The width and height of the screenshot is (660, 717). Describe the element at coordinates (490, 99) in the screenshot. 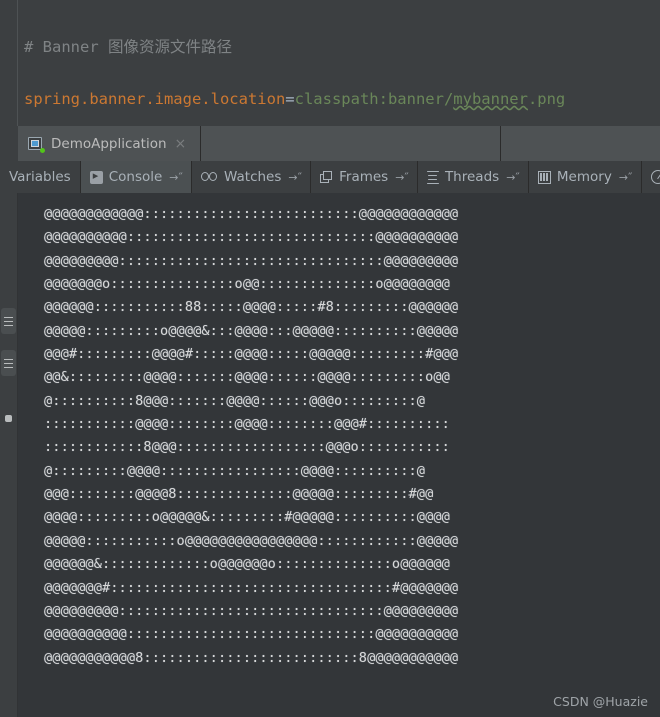

I see `property-value-misspelled: mybanner` at that location.